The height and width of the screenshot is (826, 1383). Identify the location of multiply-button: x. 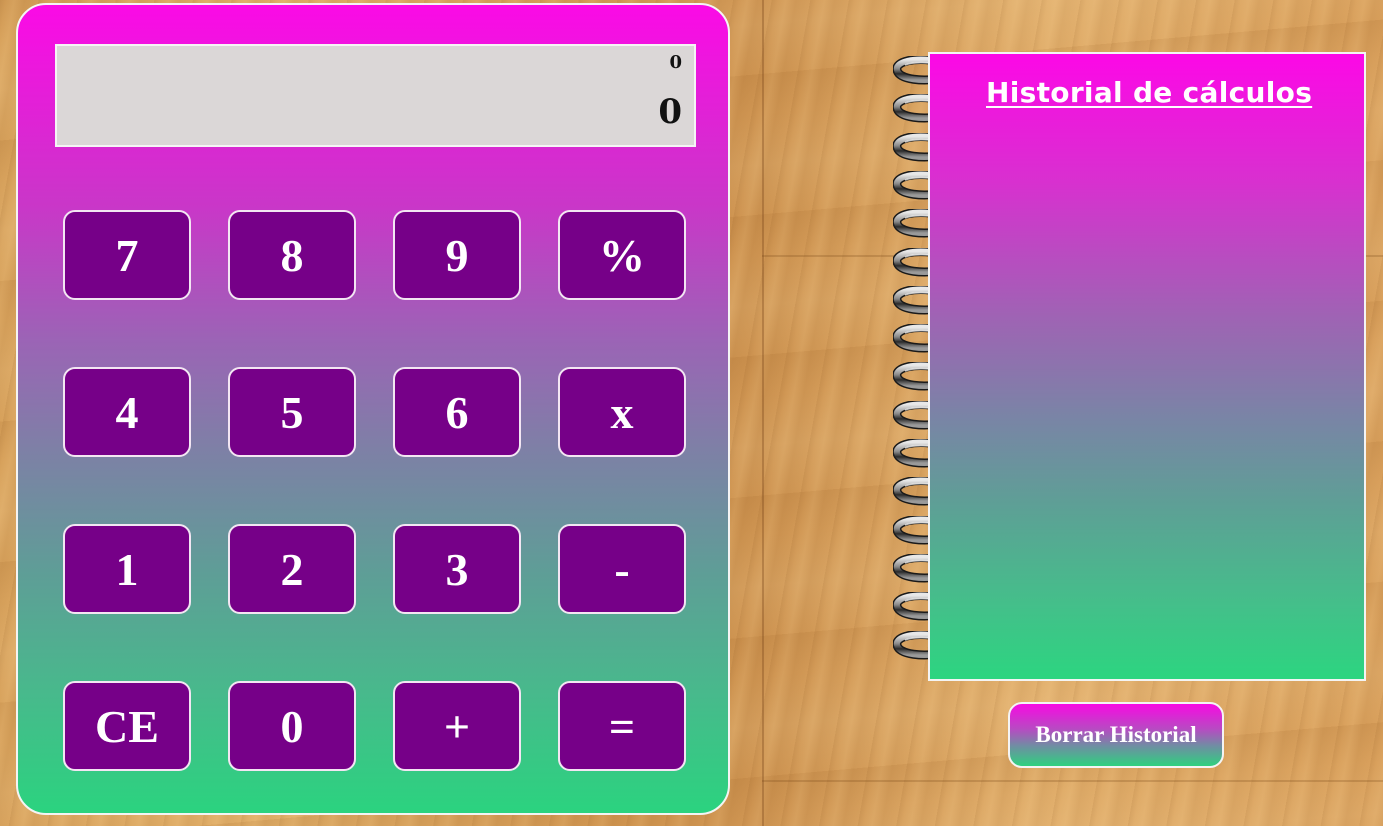
(622, 412).